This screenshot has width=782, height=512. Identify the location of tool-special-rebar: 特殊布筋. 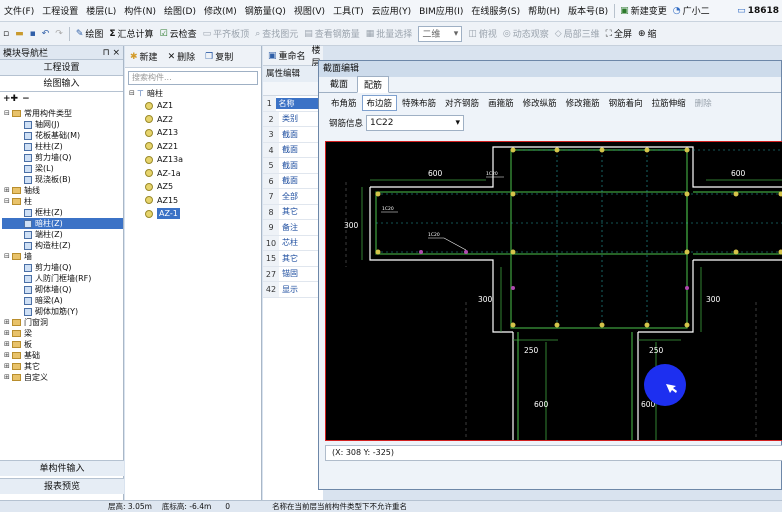
(419, 103).